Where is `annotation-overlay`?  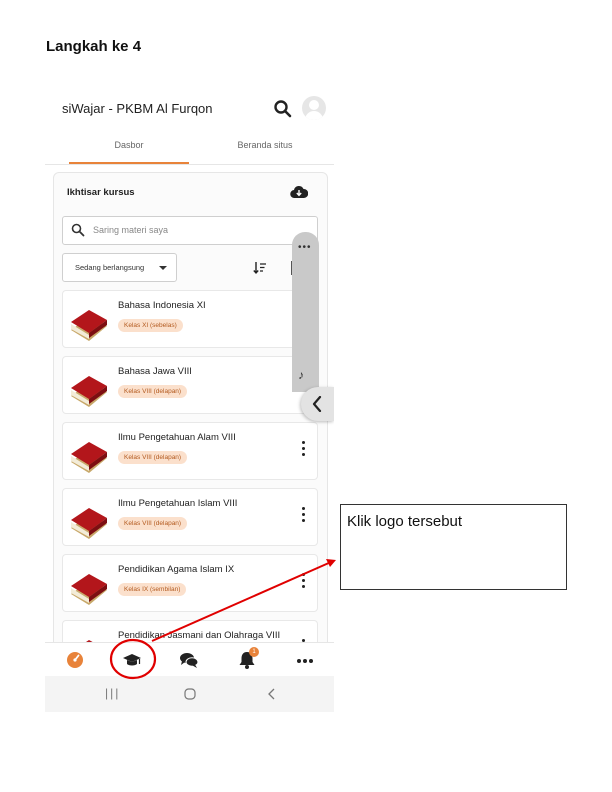
annotation-overlay is located at coordinates (222, 619).